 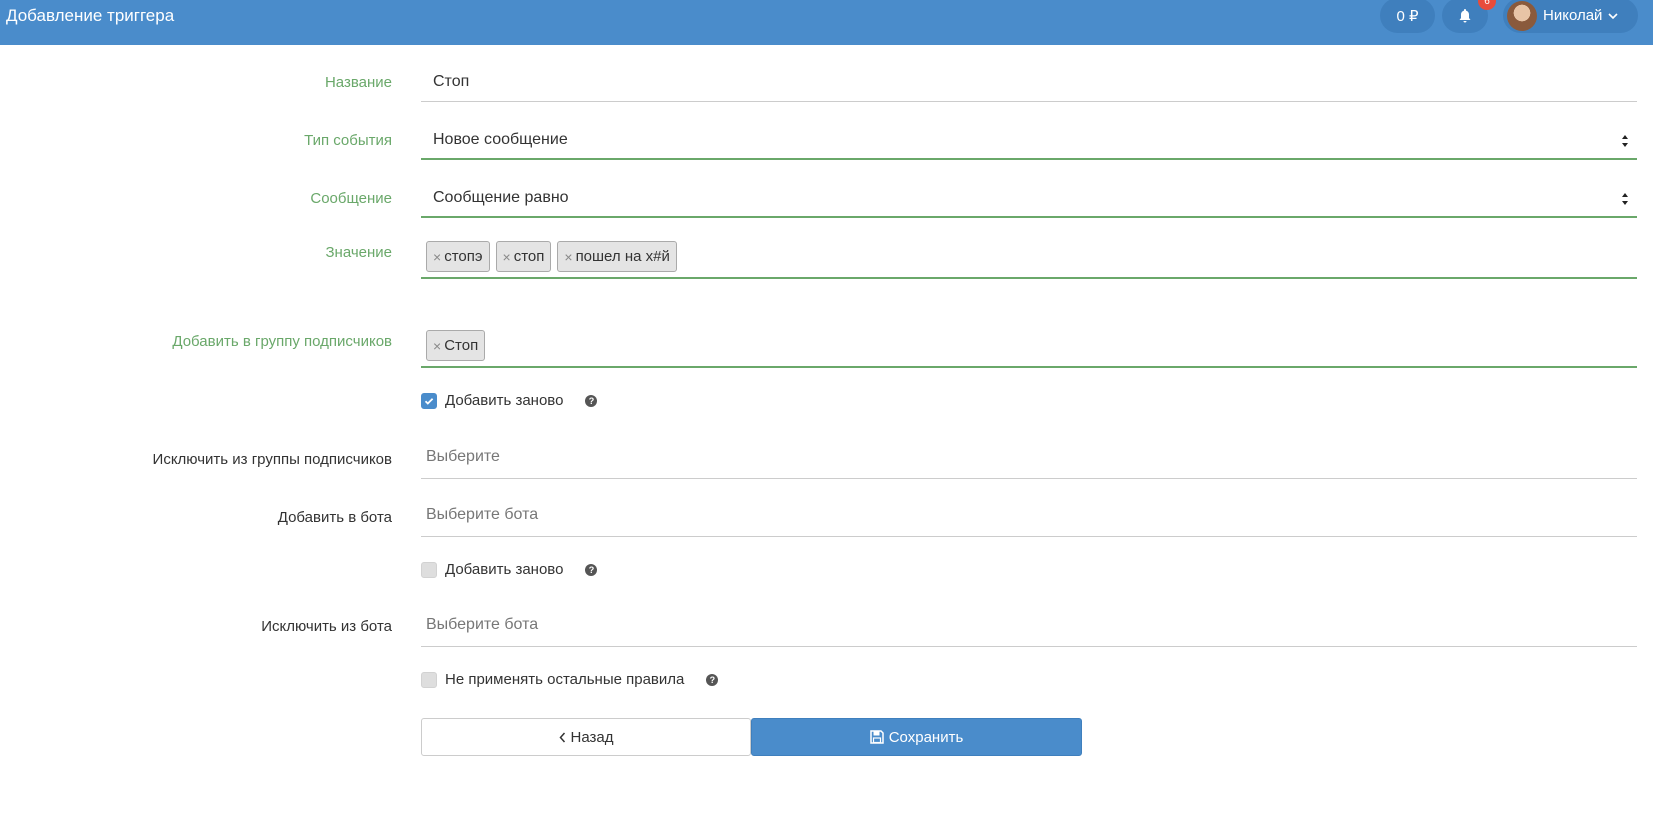 I want to click on tag-item: × пошел на х#й, so click(x=617, y=256).